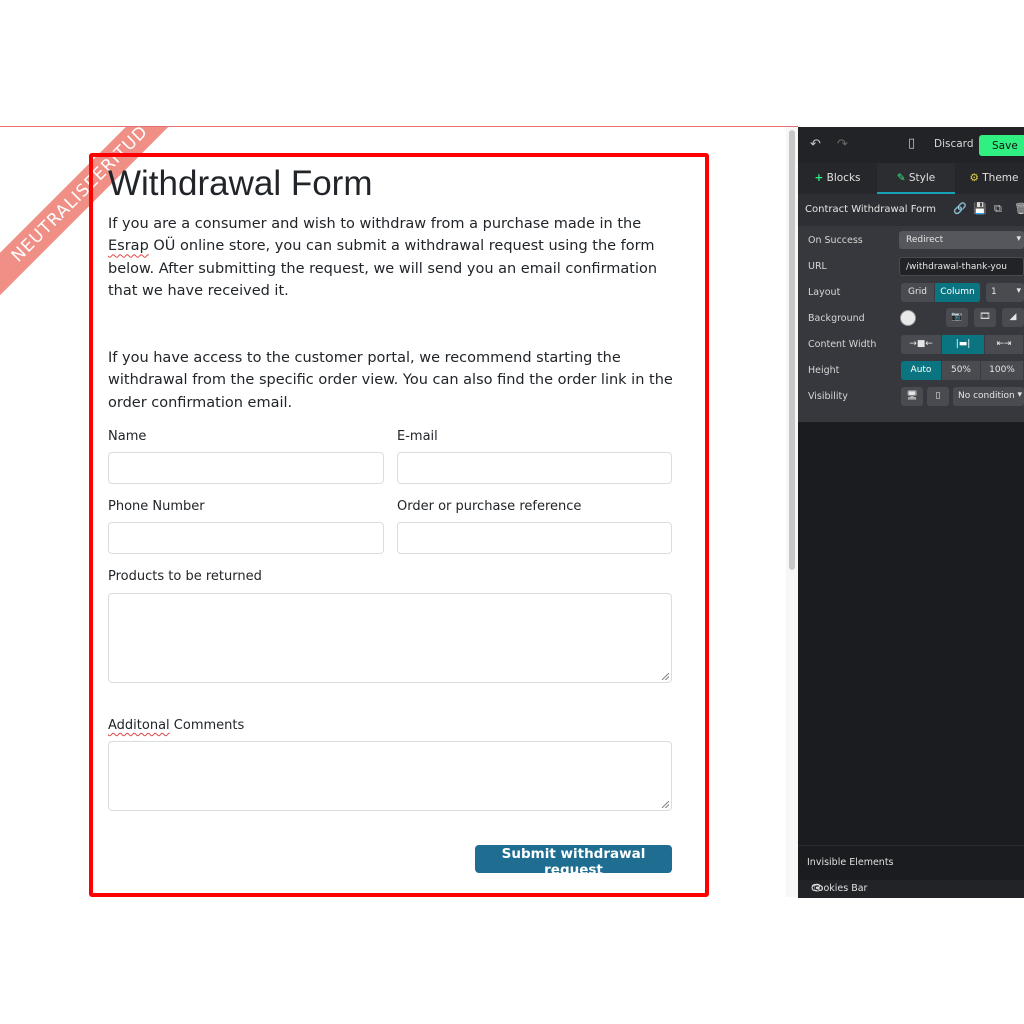 The width and height of the screenshot is (1024, 1024). I want to click on products-textarea, so click(390, 638).